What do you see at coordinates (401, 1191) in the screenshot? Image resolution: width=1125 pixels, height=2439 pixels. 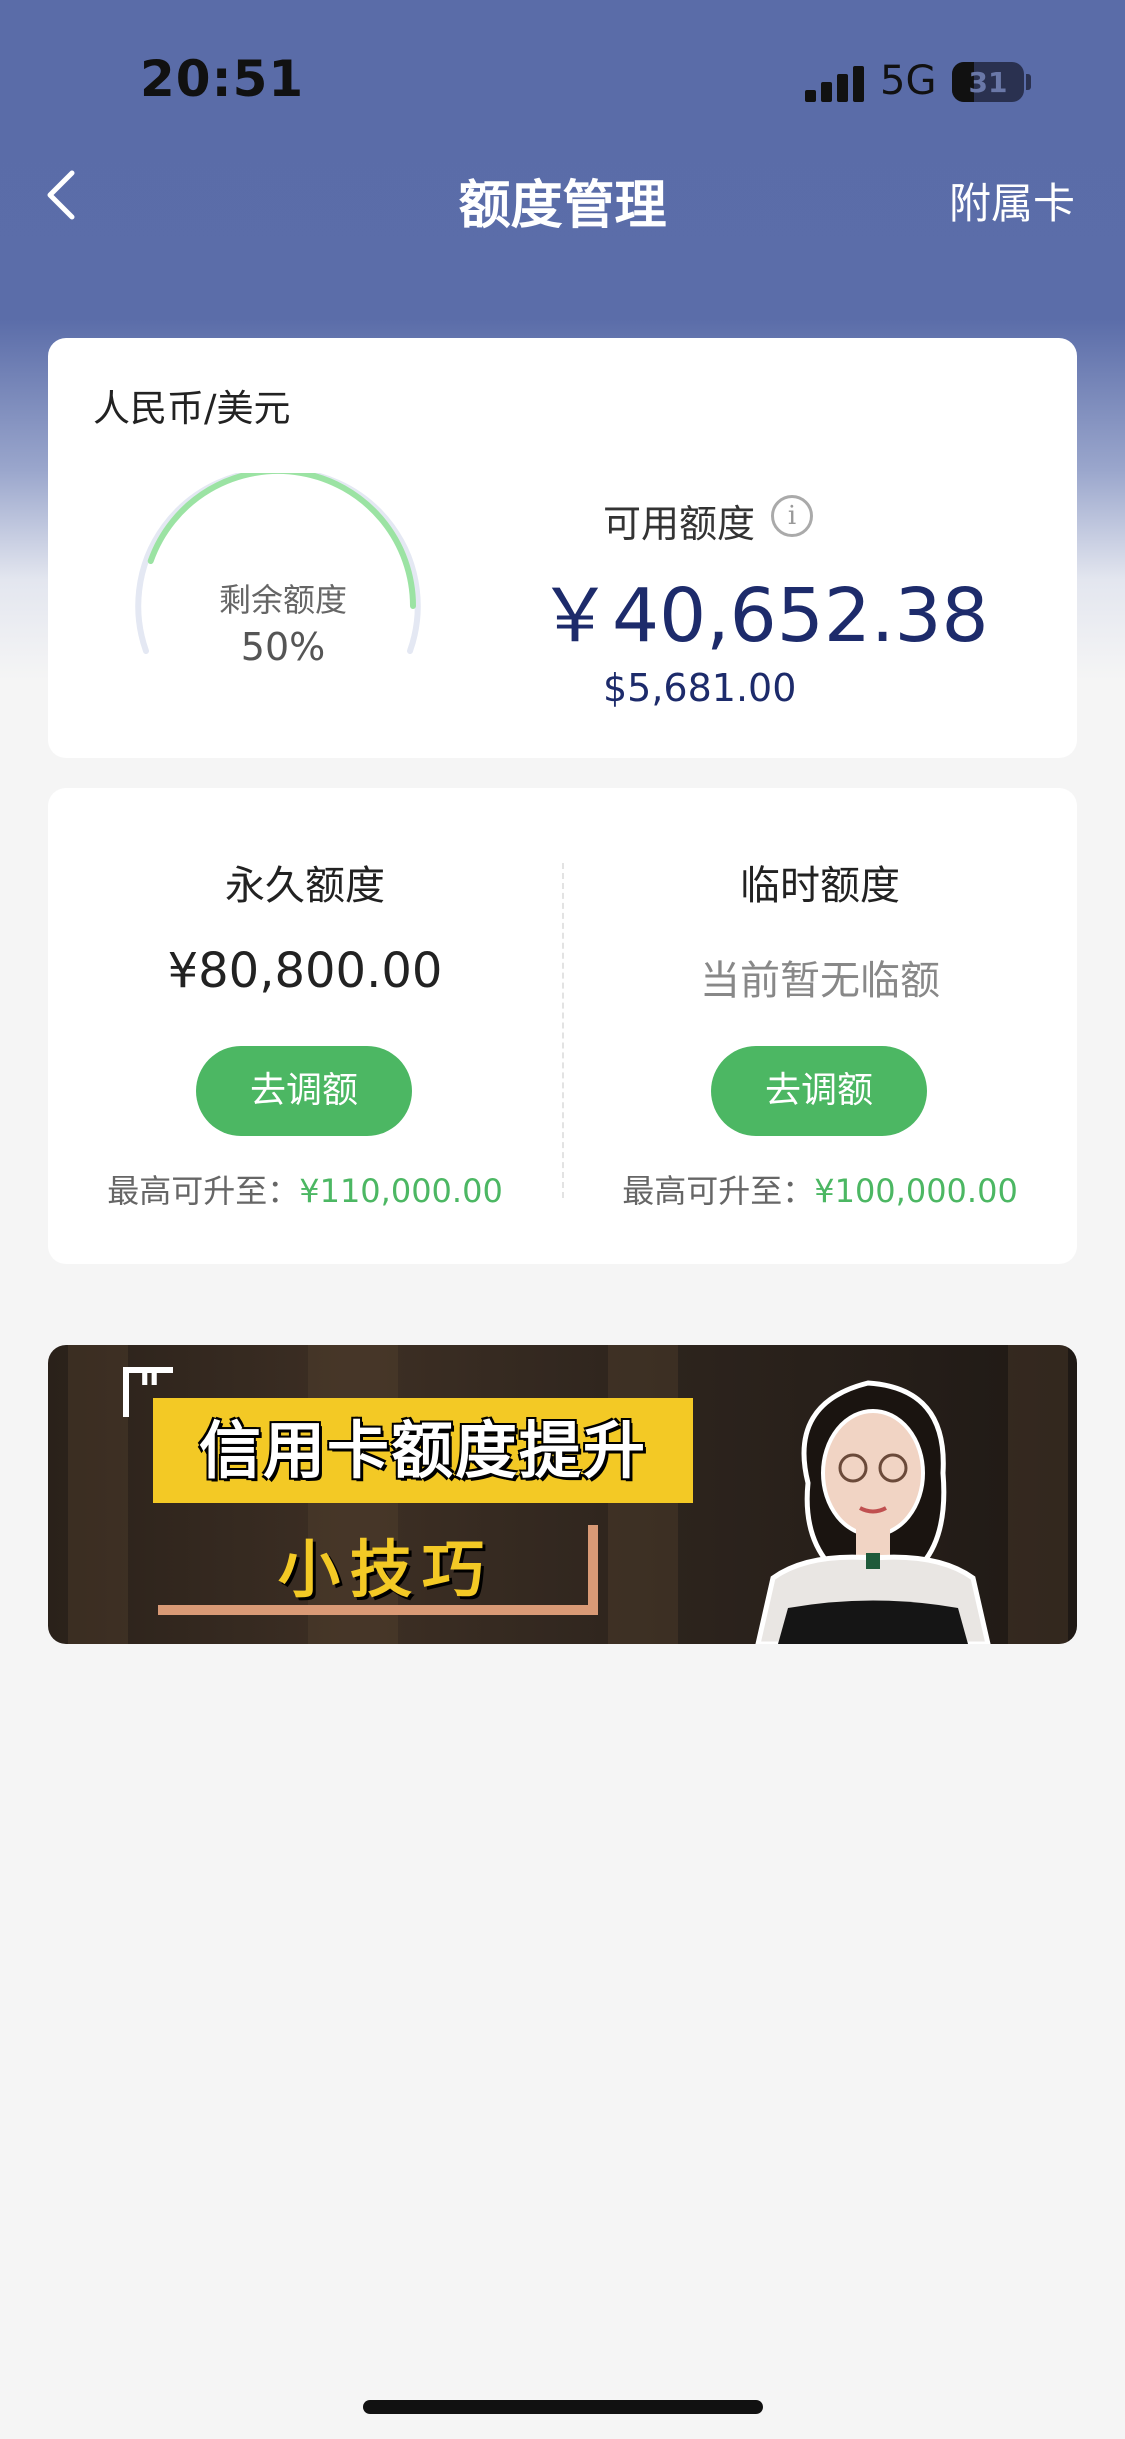 I see `permanent-max-amount: ¥110,000.00` at bounding box center [401, 1191].